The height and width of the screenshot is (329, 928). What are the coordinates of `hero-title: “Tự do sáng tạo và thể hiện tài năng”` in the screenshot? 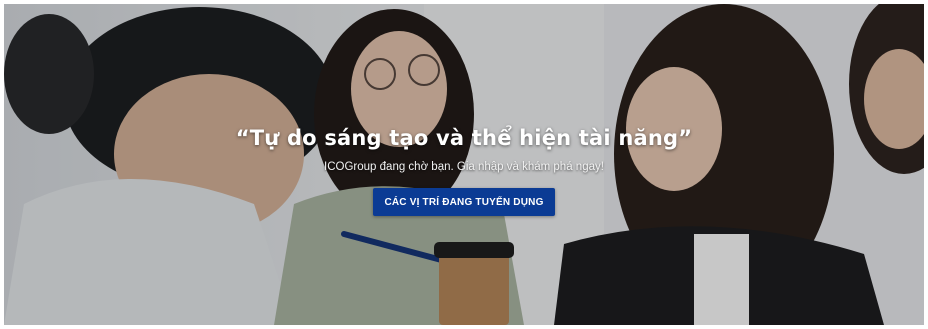 It's located at (464, 138).